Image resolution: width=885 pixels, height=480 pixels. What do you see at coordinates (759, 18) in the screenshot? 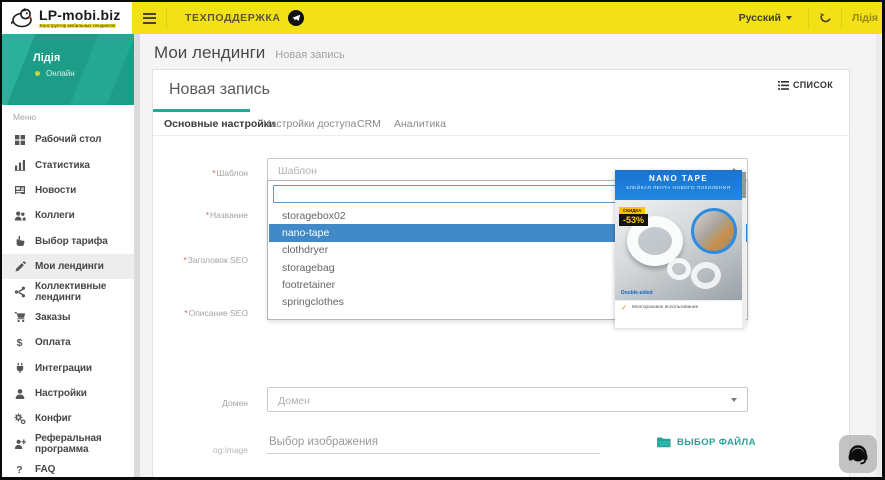
I see `language-label: Русский` at bounding box center [759, 18].